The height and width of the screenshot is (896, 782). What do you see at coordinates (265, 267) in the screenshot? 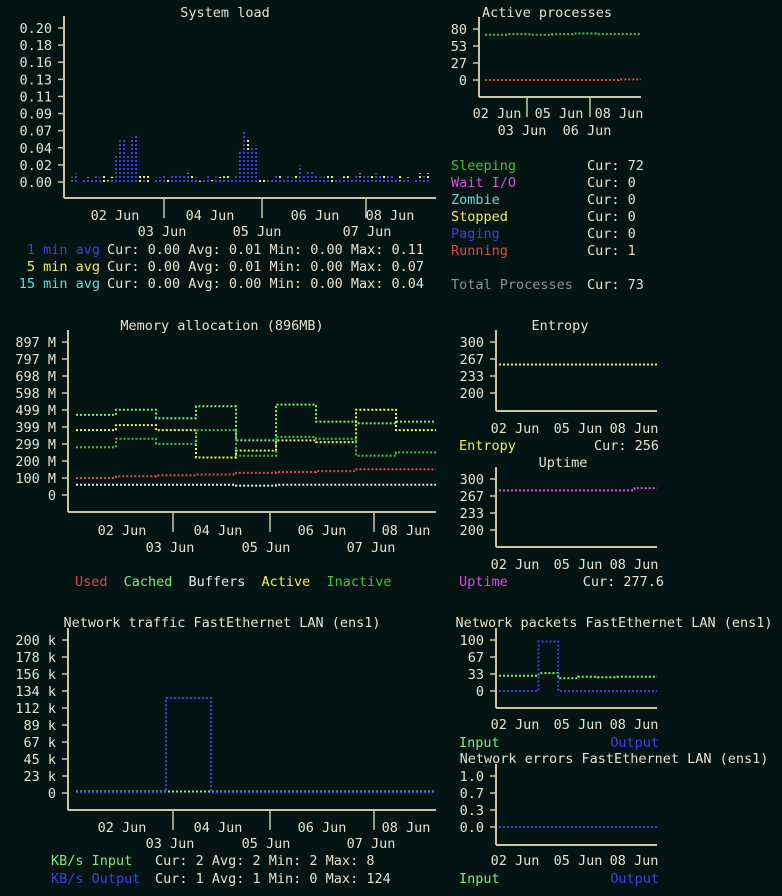
I see `legend-load-stats: Cur: 0.00 Avg: 0.01 Min: 0.00 Max: 0.07` at bounding box center [265, 267].